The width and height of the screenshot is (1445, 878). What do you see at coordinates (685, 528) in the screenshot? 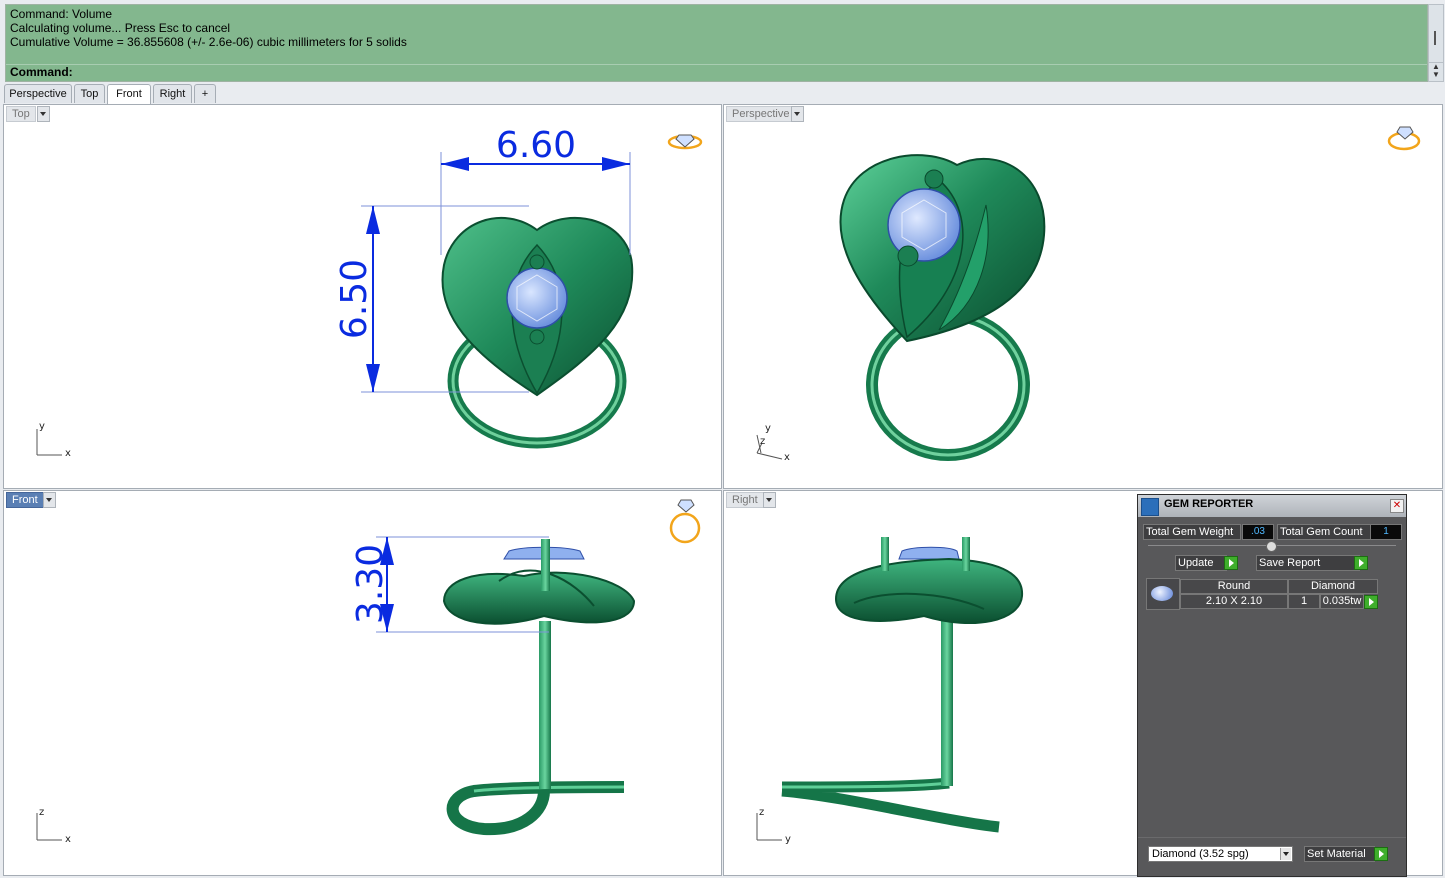
I see `ring-widget-icon` at bounding box center [685, 528].